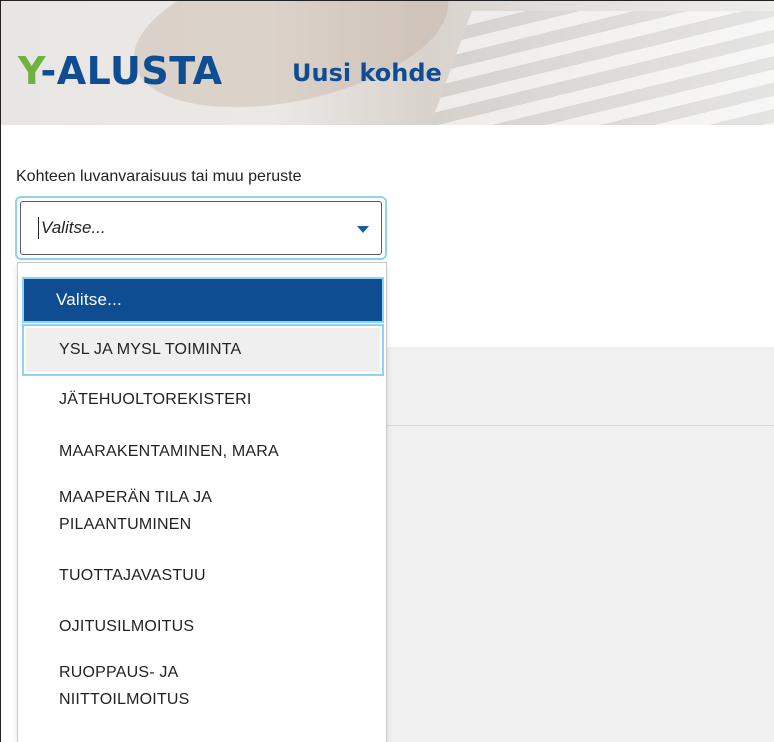 This screenshot has width=774, height=742. I want to click on banner-decoration, so click(592, 68).